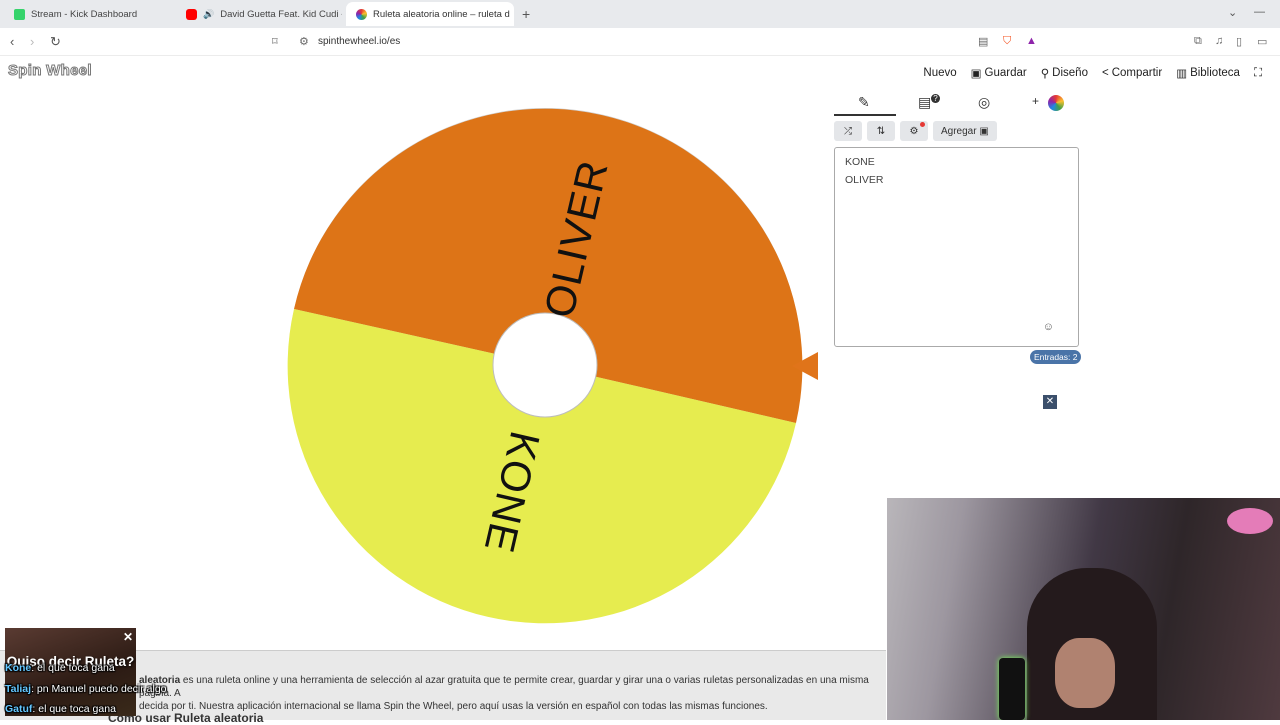  I want to click on youtube-icon, so click(191, 14).